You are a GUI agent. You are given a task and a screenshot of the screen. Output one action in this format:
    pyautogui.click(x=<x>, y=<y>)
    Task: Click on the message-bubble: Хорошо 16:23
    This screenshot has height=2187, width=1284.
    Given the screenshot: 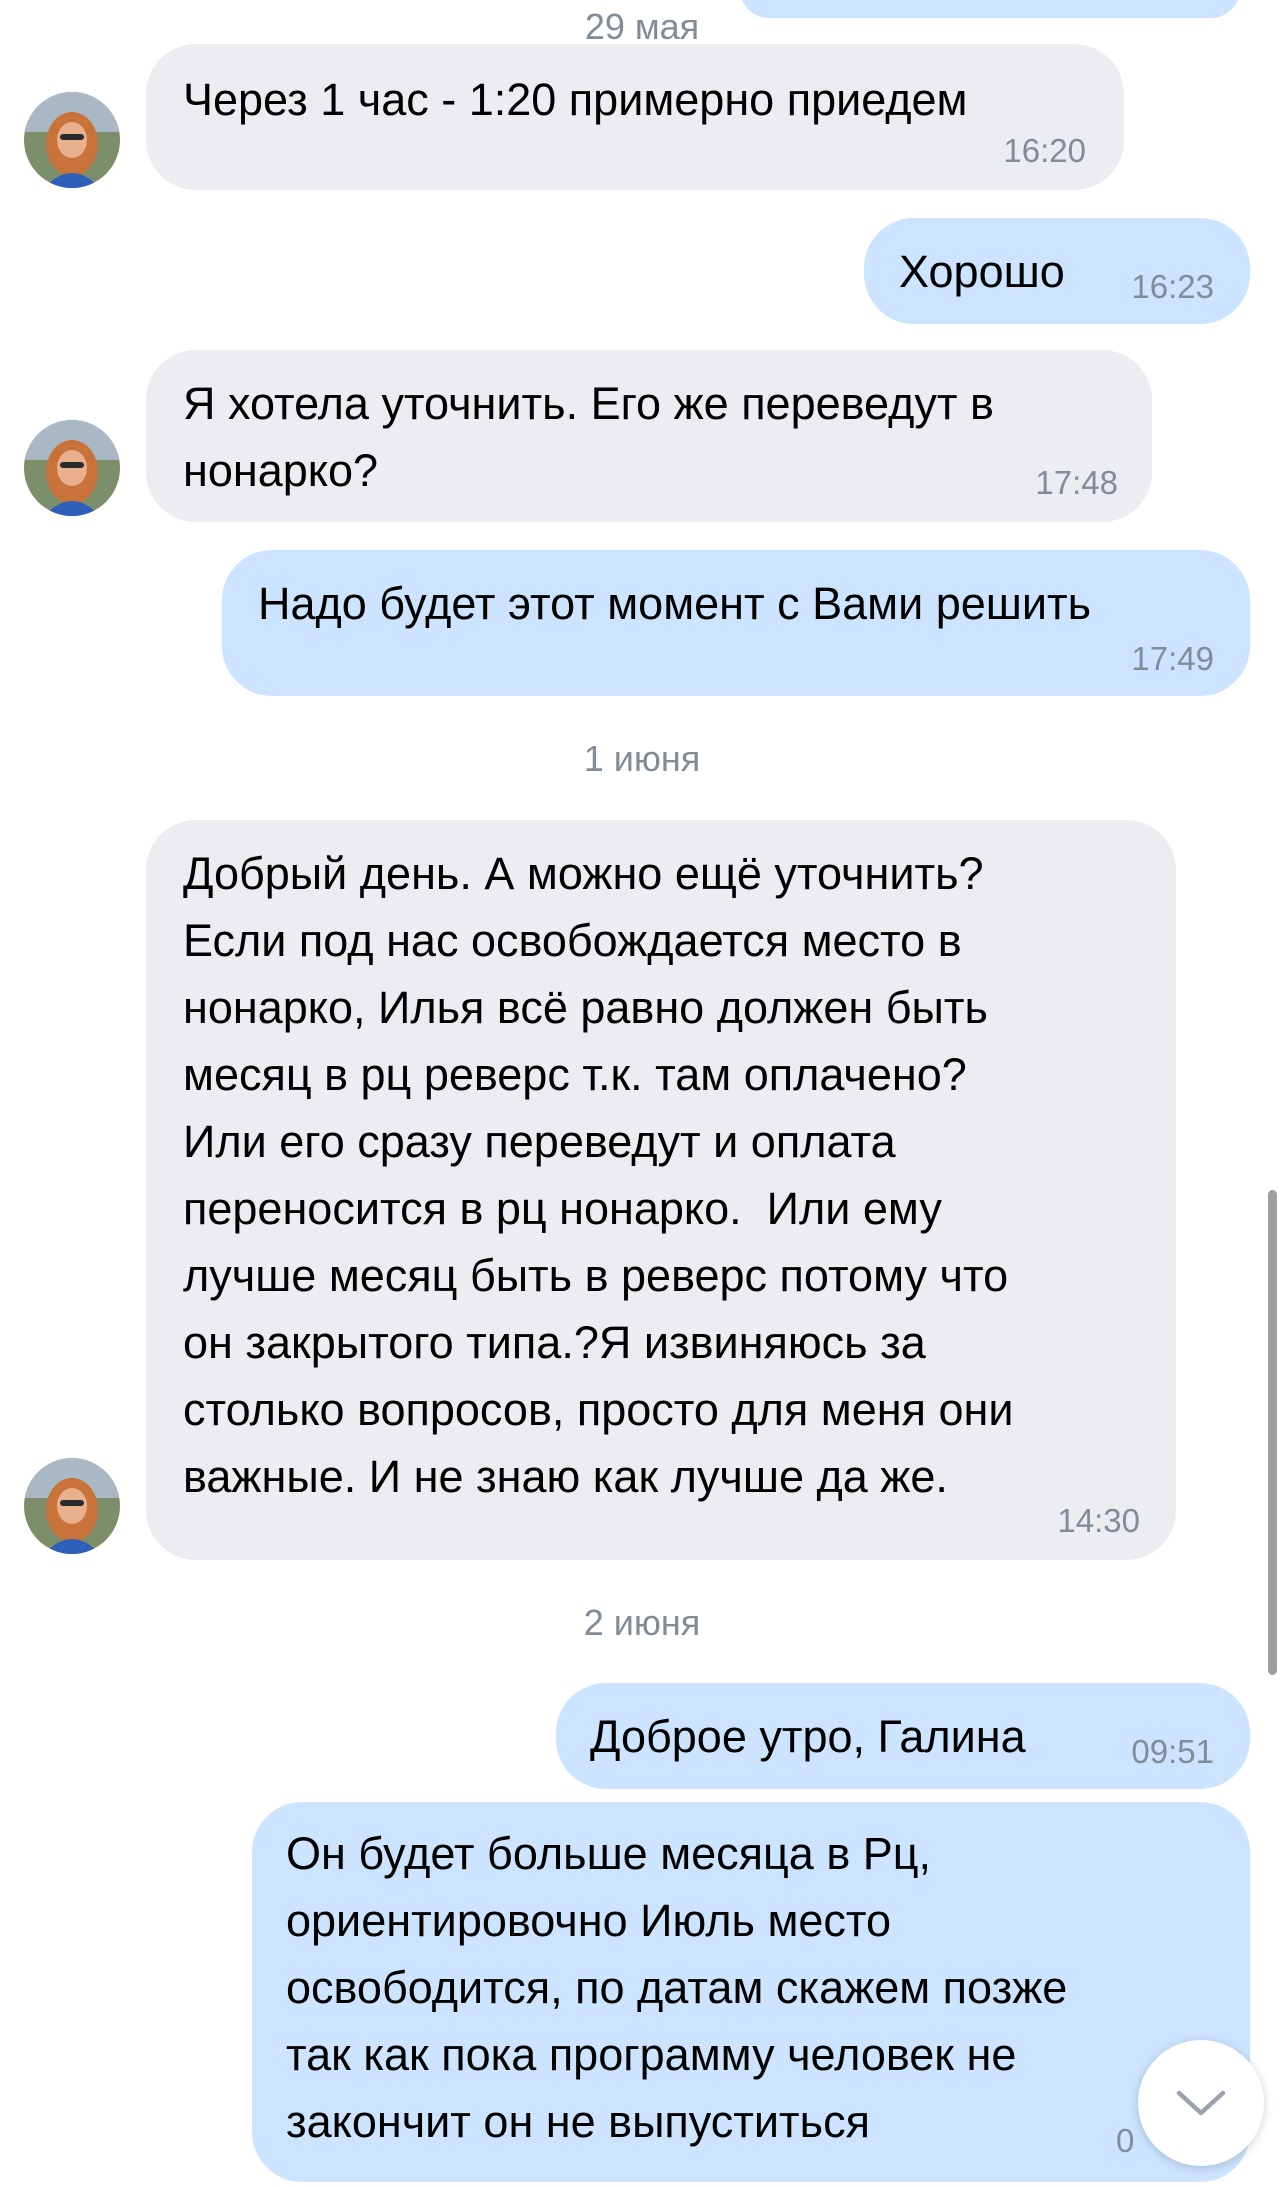 What is the action you would take?
    pyautogui.click(x=1057, y=271)
    